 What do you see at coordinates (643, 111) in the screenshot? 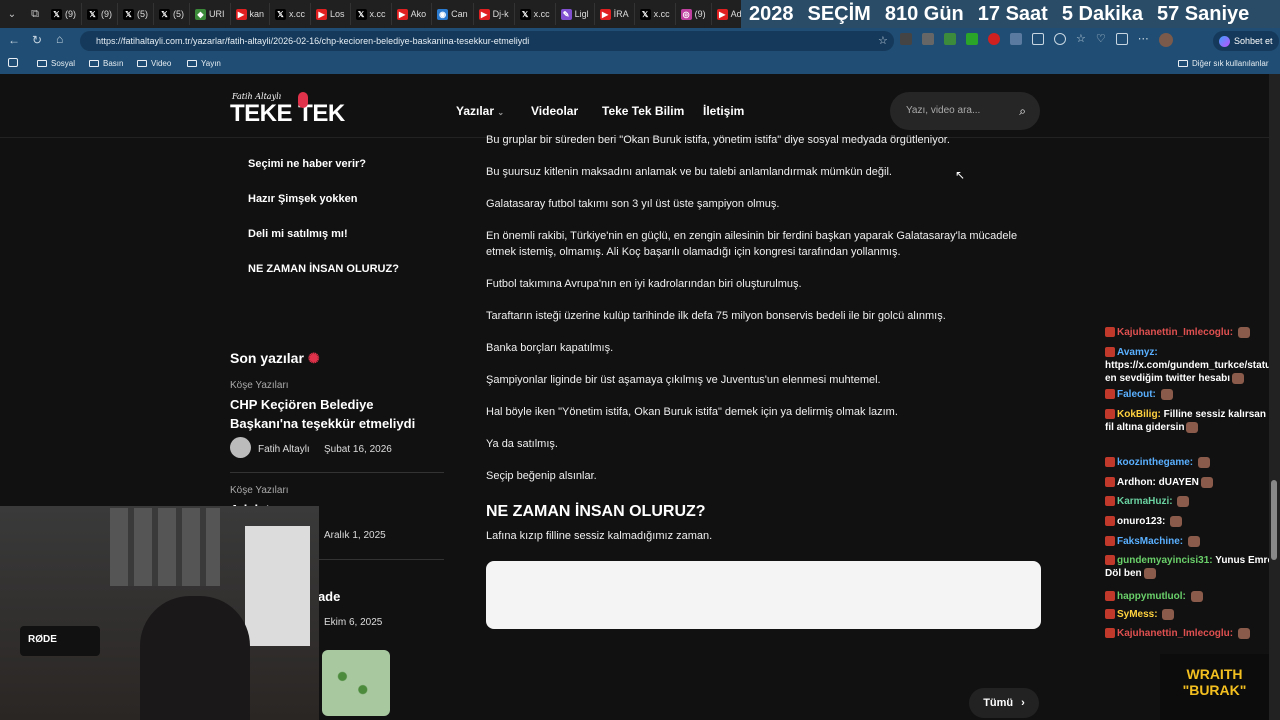
I see `nav-science: Teke Tek Bilim` at bounding box center [643, 111].